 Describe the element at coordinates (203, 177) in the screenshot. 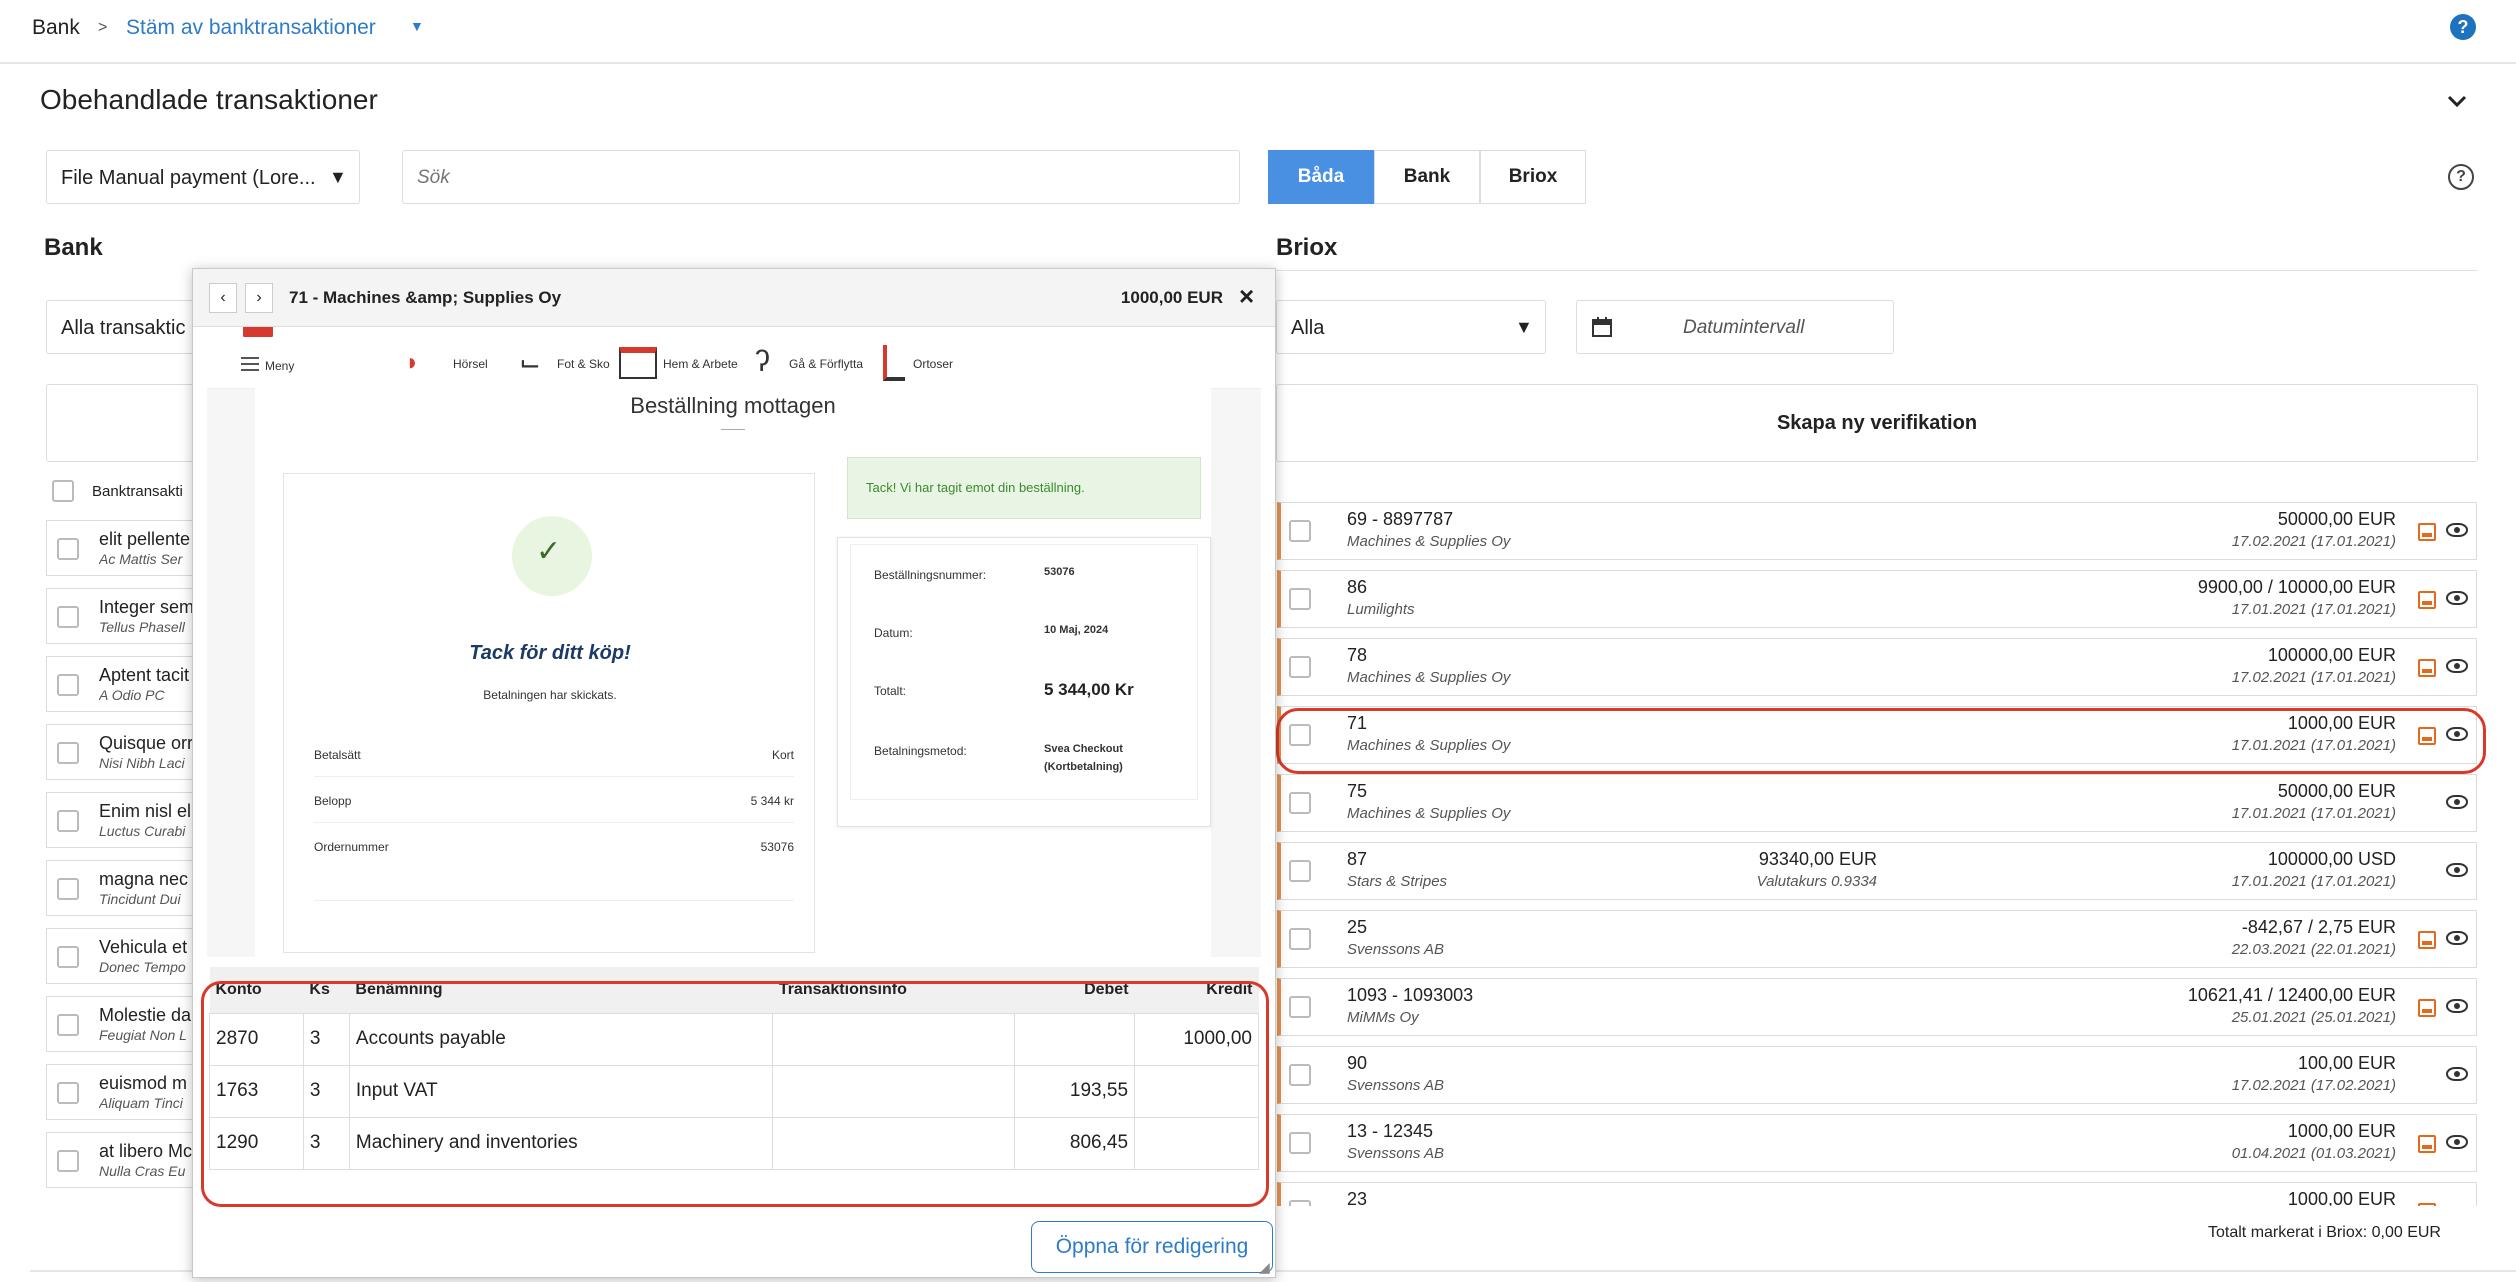

I see `file-select: File Manual payment (Lore... ▼` at that location.